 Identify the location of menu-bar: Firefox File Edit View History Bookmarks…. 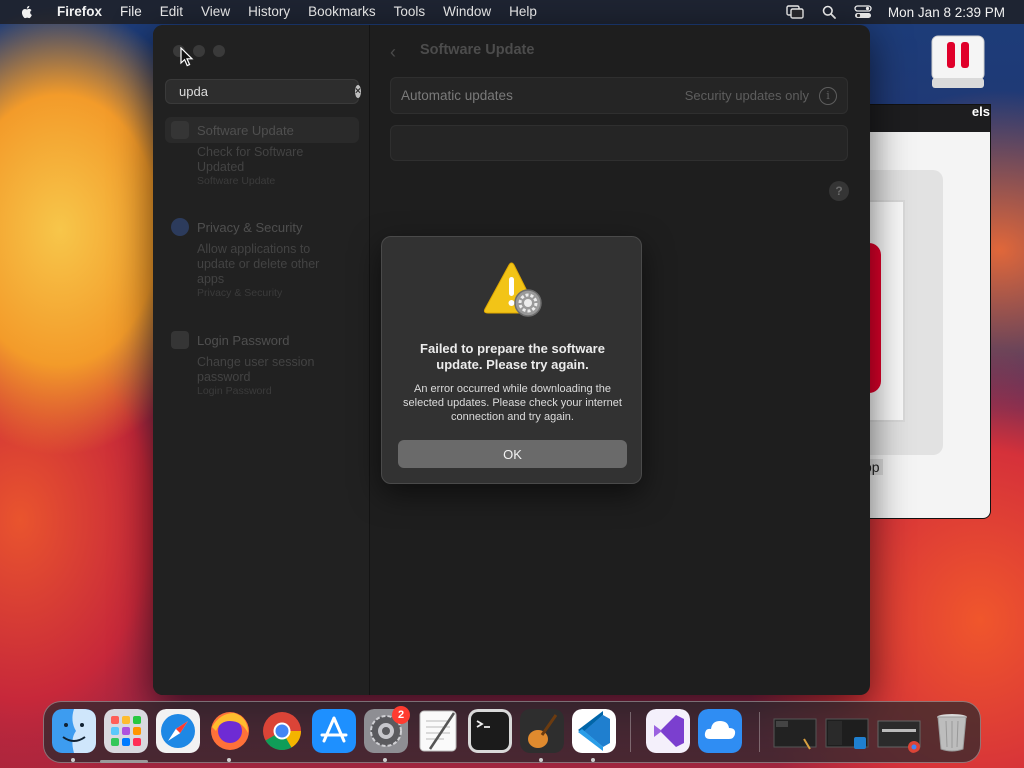
(512, 12).